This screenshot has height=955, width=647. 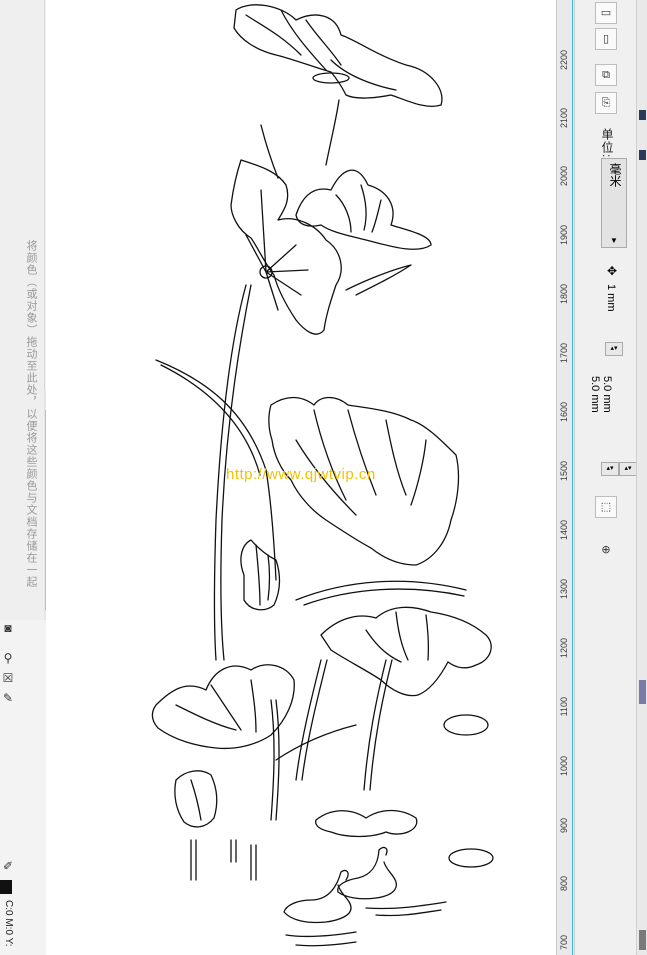 I want to click on ruler-label: 2200, so click(x=564, y=60).